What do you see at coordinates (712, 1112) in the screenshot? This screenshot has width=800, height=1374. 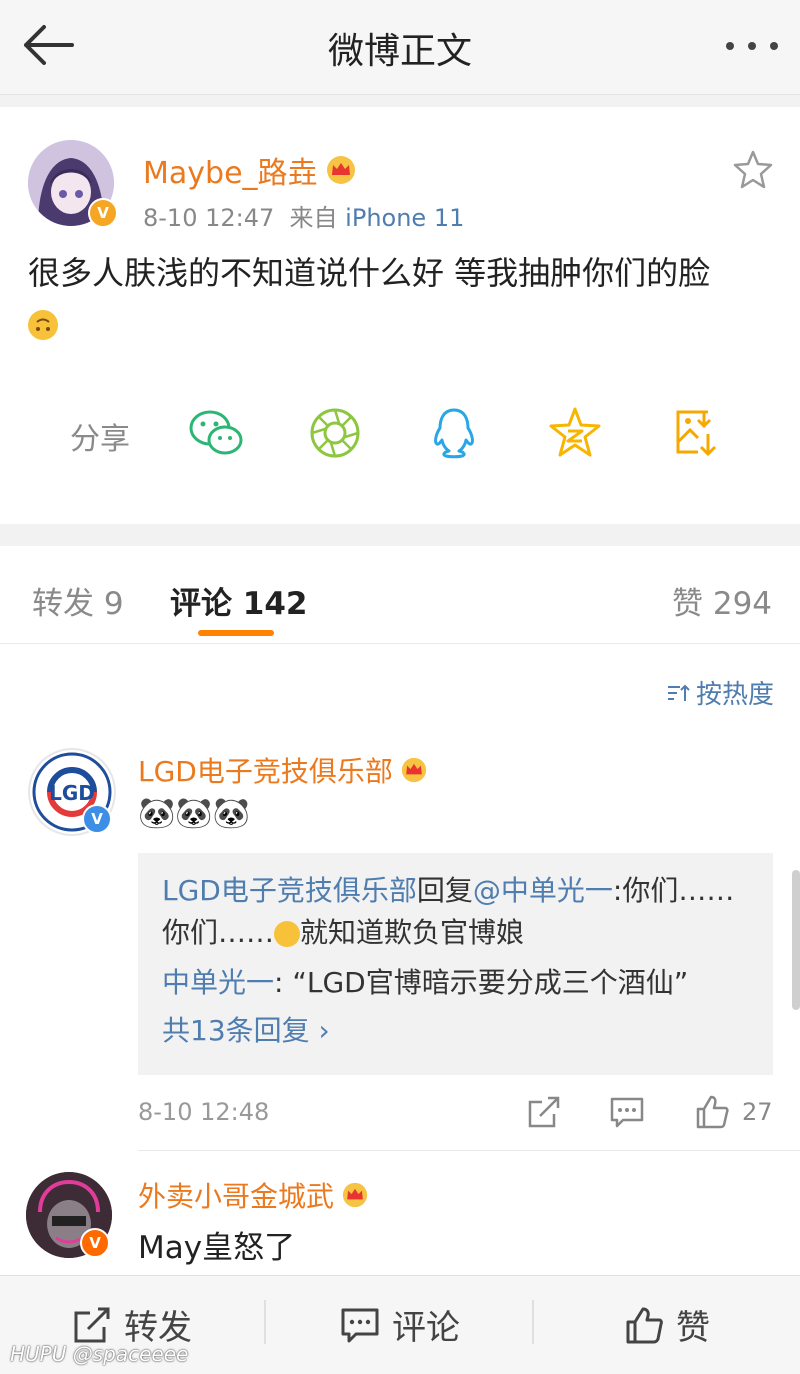 I see `like-thumb-icon` at bounding box center [712, 1112].